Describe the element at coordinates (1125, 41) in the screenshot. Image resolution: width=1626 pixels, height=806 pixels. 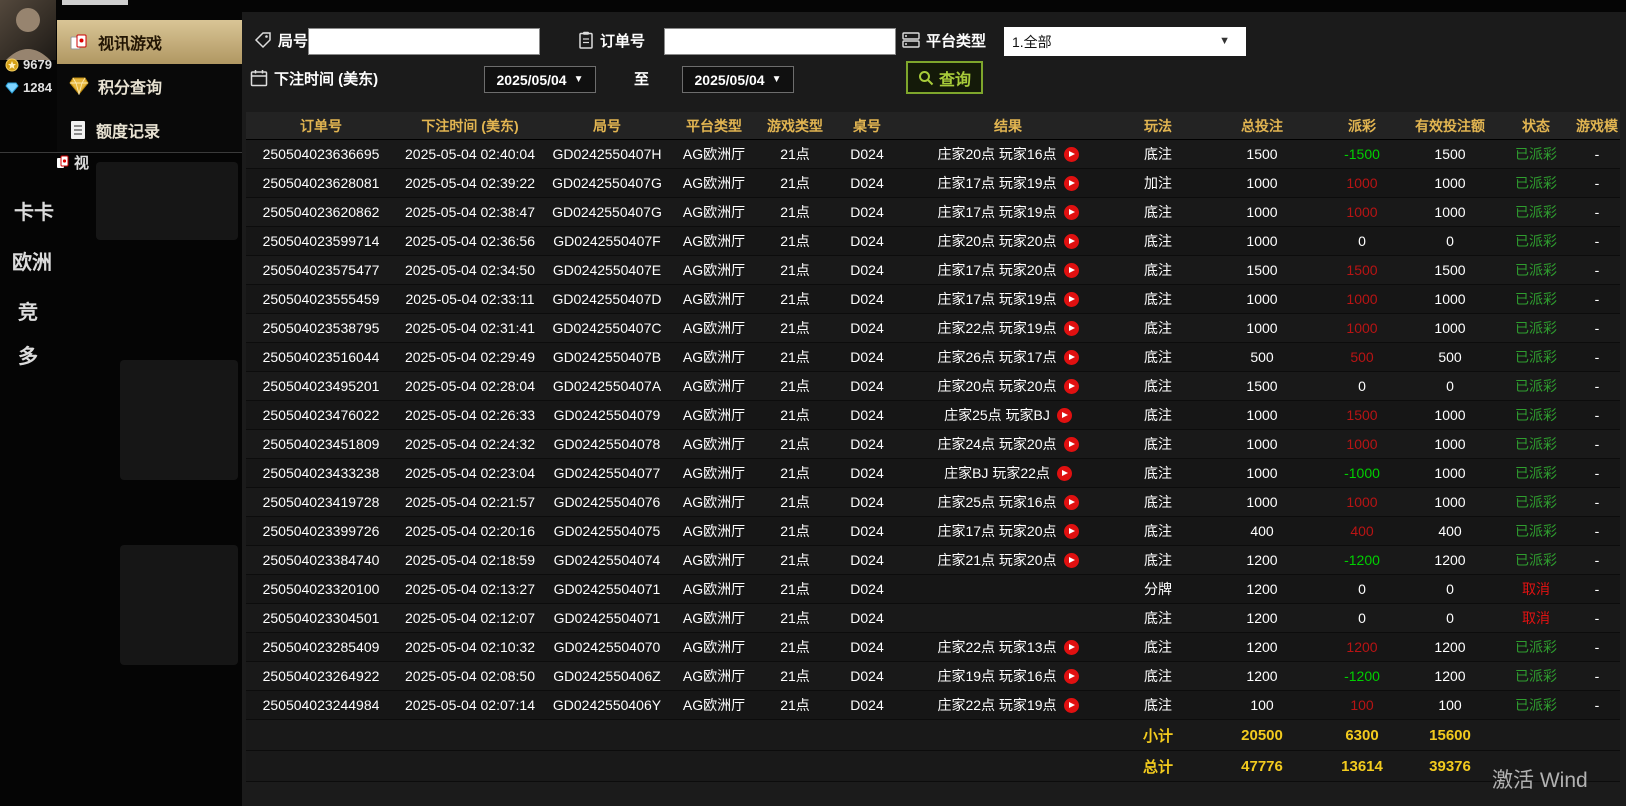
I see `platform-type-select: 1.全部 ▼` at that location.